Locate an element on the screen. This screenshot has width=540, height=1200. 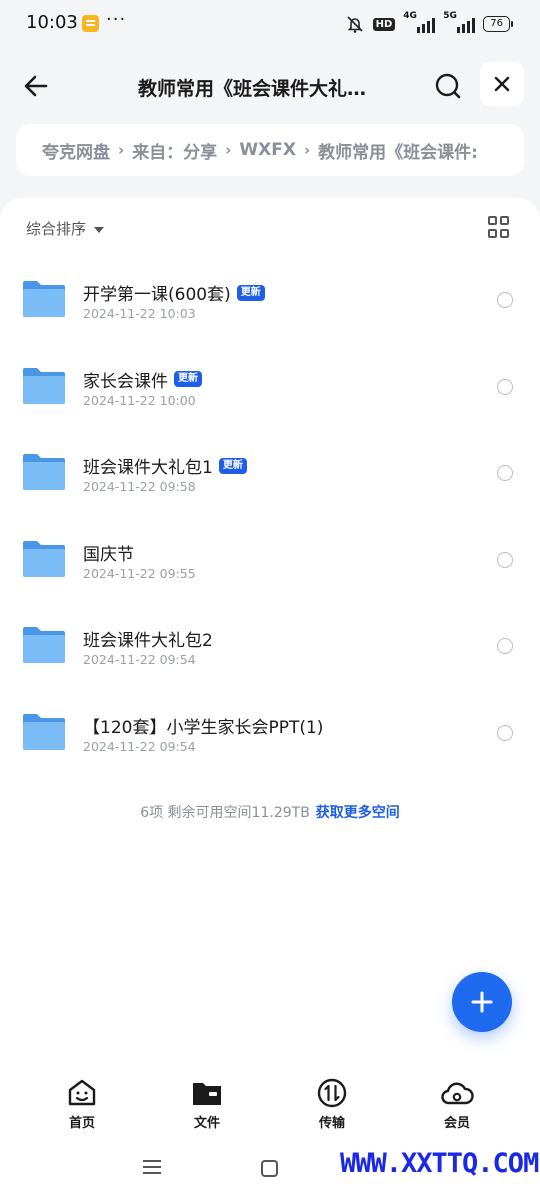
nav-home: 首页 is located at coordinates (82, 1103).